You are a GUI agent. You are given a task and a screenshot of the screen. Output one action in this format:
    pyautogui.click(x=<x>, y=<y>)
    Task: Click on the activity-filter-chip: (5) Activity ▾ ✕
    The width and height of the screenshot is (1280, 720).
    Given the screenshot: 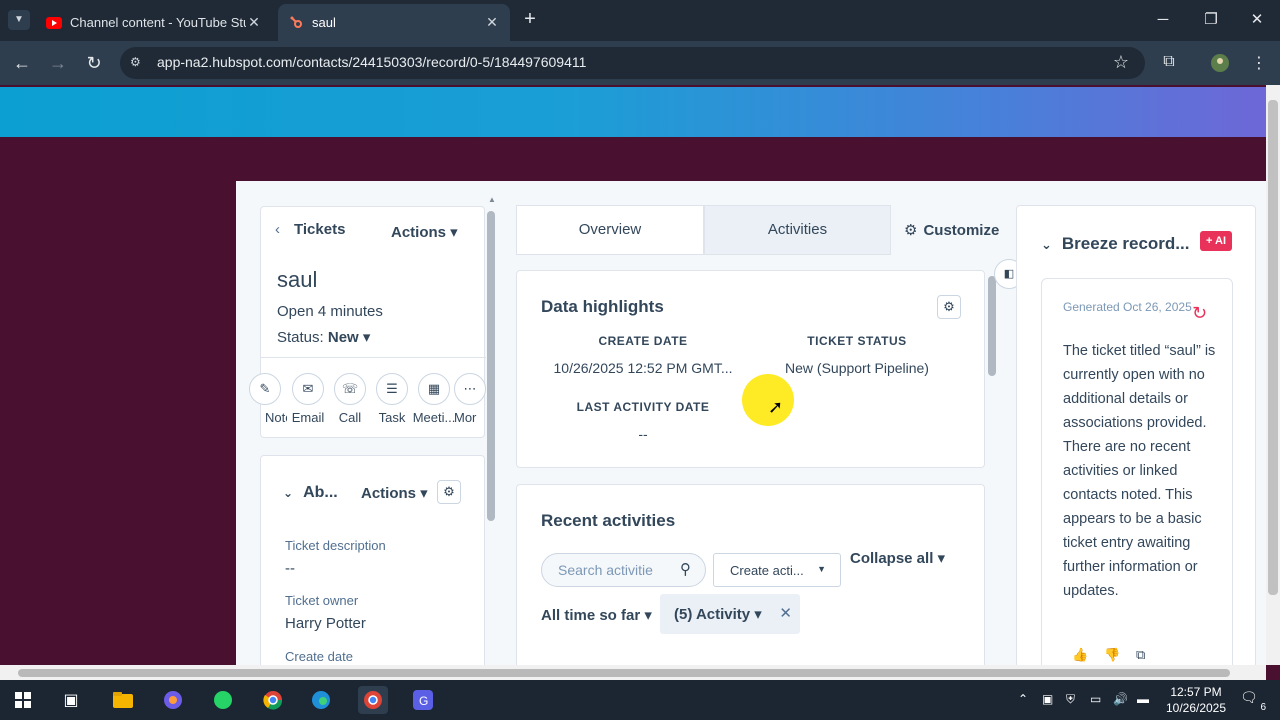 What is the action you would take?
    pyautogui.click(x=730, y=614)
    